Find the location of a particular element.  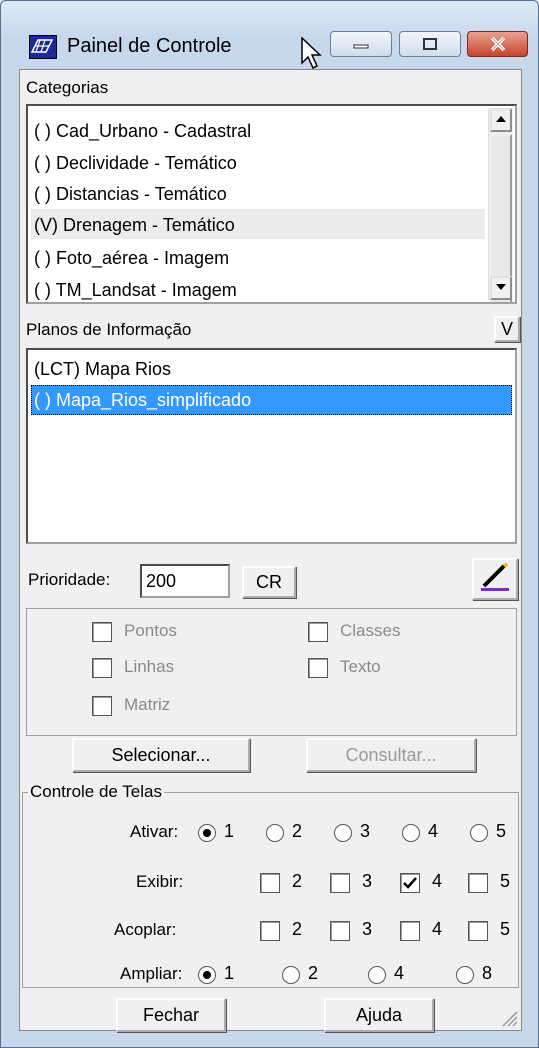

list-item: (V) Drenagem - Temático is located at coordinates (134, 225).